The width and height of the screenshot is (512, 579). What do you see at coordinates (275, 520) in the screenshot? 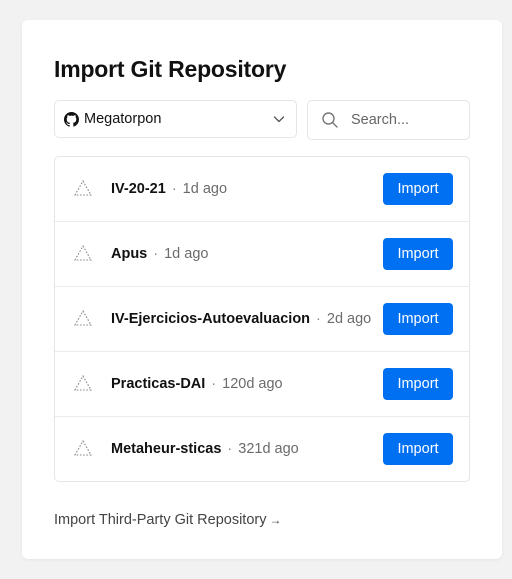
I see `arrow-right-icon: →` at bounding box center [275, 520].